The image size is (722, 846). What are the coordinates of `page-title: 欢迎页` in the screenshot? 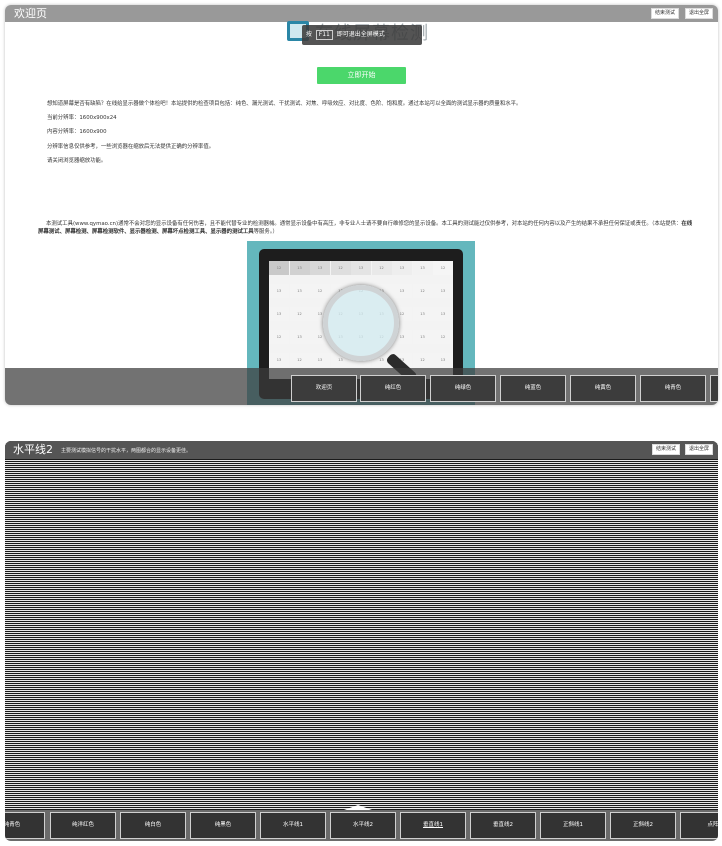 It's located at (30, 13).